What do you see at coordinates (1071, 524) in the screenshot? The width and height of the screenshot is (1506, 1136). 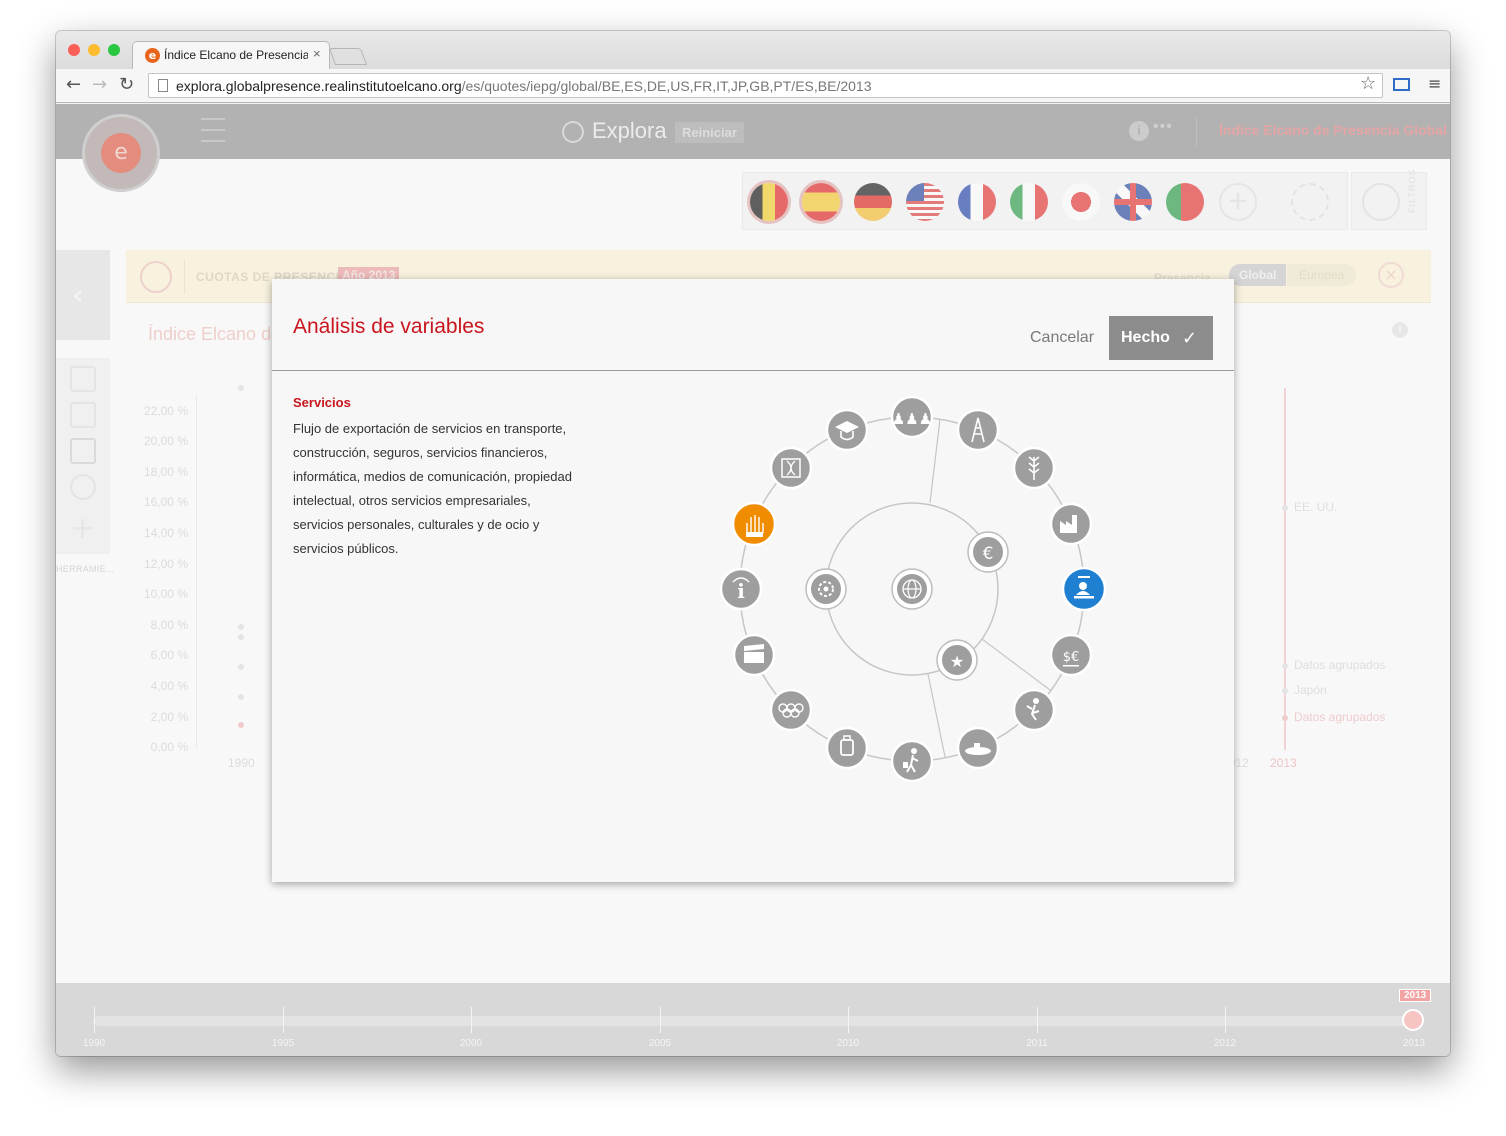 I see `factory-icon` at bounding box center [1071, 524].